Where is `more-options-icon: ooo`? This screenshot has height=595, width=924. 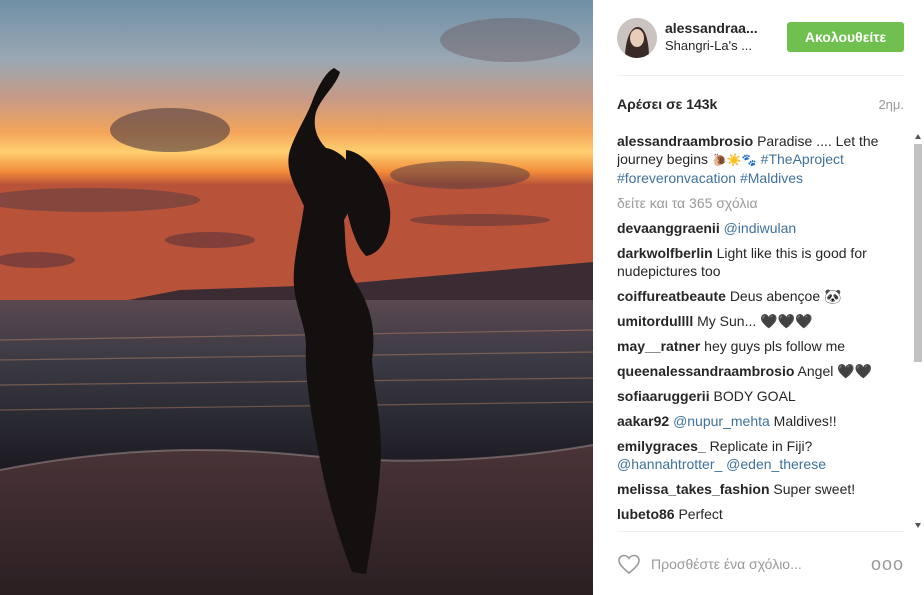
more-options-icon: ooo is located at coordinates (887, 564).